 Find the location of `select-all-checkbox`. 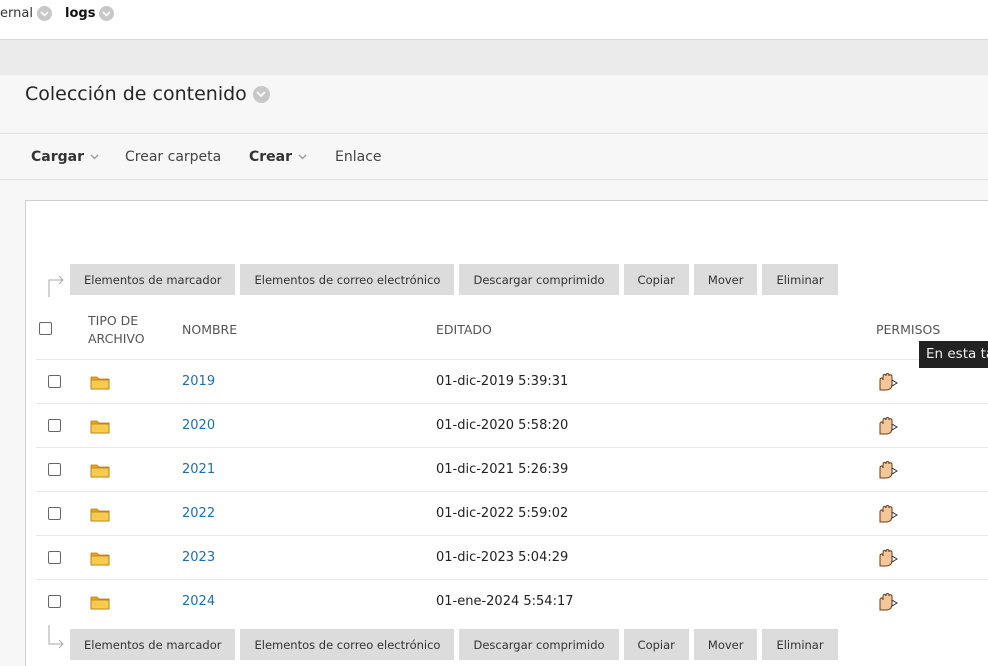

select-all-checkbox is located at coordinates (45, 328).